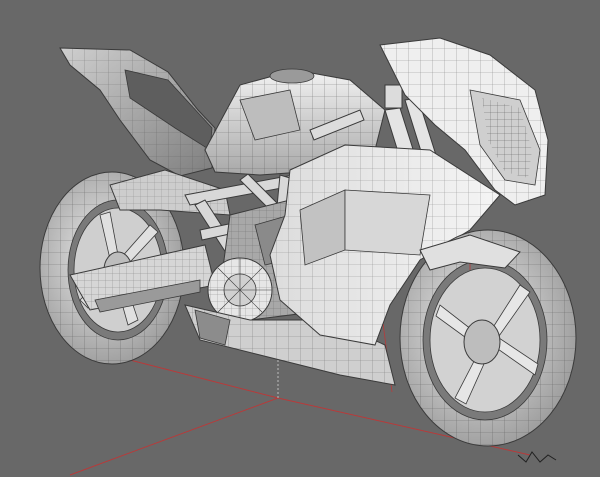 The image size is (600, 477). What do you see at coordinates (137, 112) in the screenshot?
I see `tail-seat` at bounding box center [137, 112].